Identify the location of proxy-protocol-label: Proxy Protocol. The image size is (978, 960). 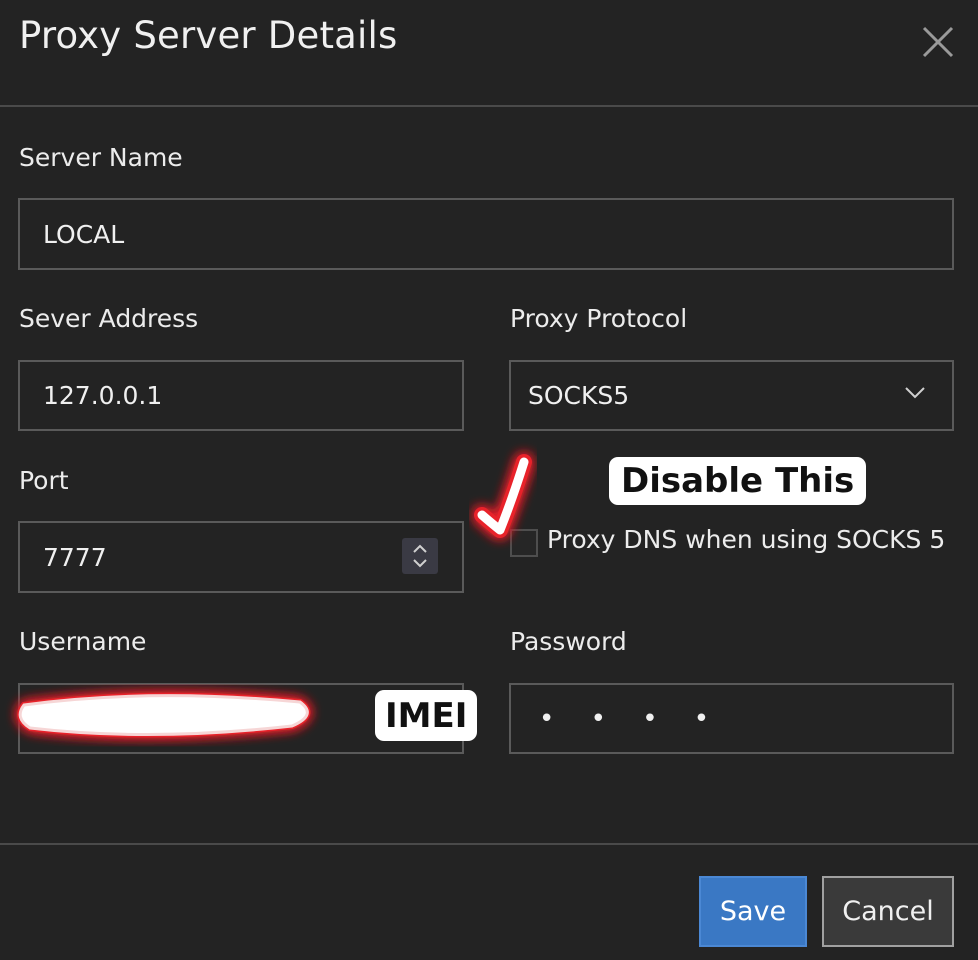
(599, 318).